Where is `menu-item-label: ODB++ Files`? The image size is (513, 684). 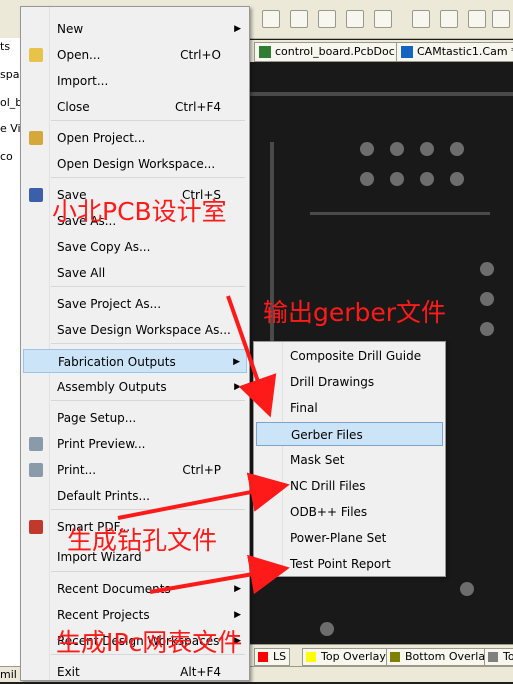
menu-item-label: ODB++ Files is located at coordinates (329, 512).